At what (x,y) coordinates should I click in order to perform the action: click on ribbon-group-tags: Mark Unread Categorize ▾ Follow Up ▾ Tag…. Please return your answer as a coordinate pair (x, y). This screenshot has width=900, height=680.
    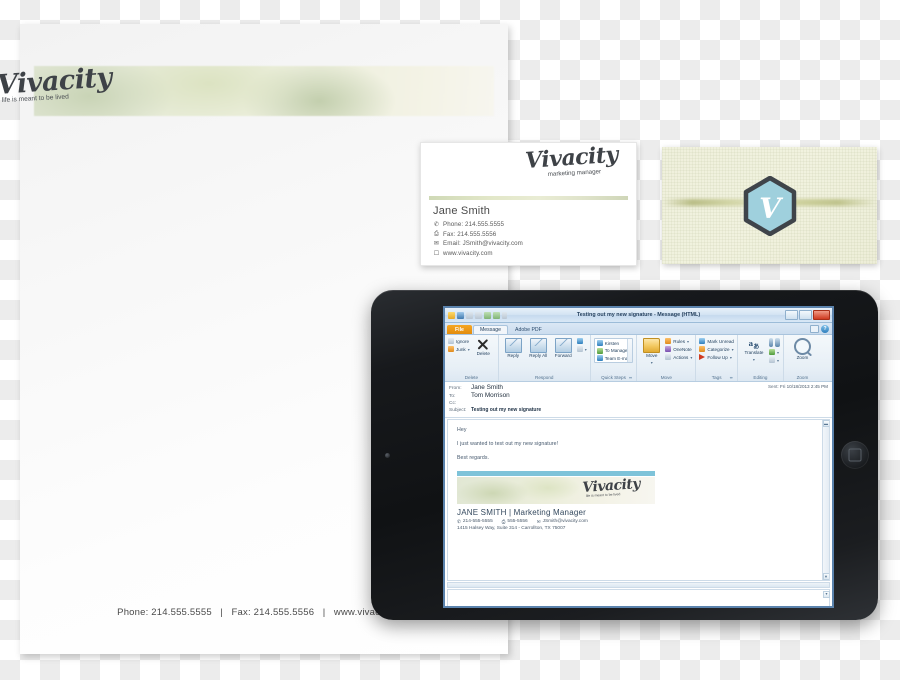
    Looking at the image, I should click on (717, 358).